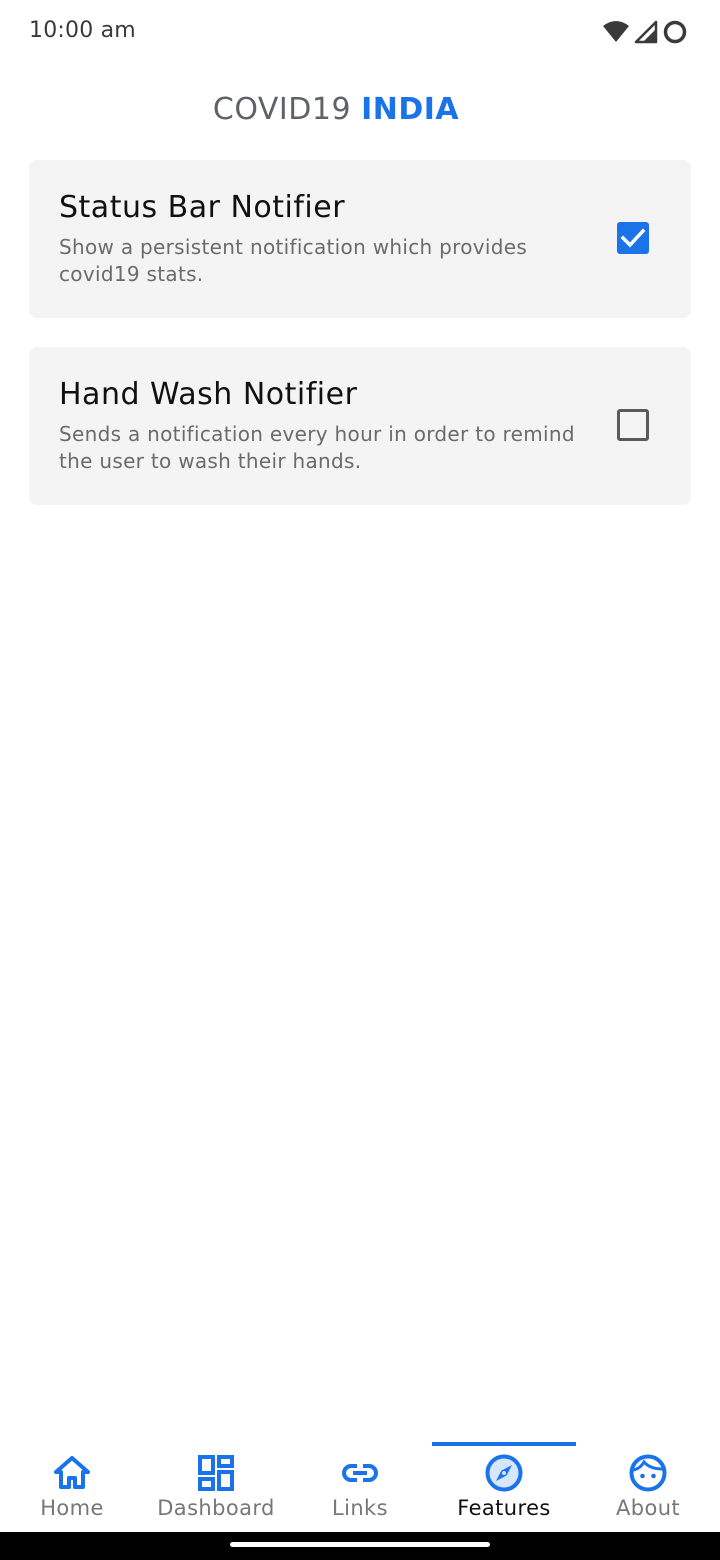  I want to click on battery-icon, so click(675, 32).